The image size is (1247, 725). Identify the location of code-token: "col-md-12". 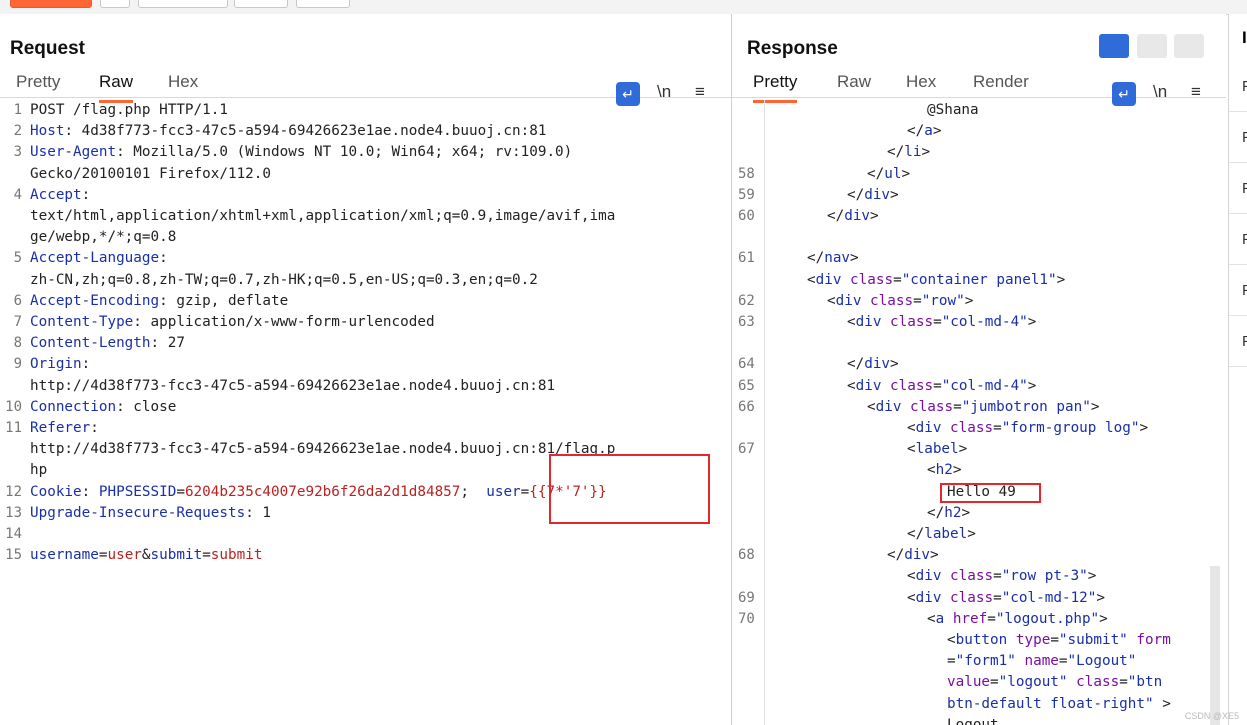
(1049, 597).